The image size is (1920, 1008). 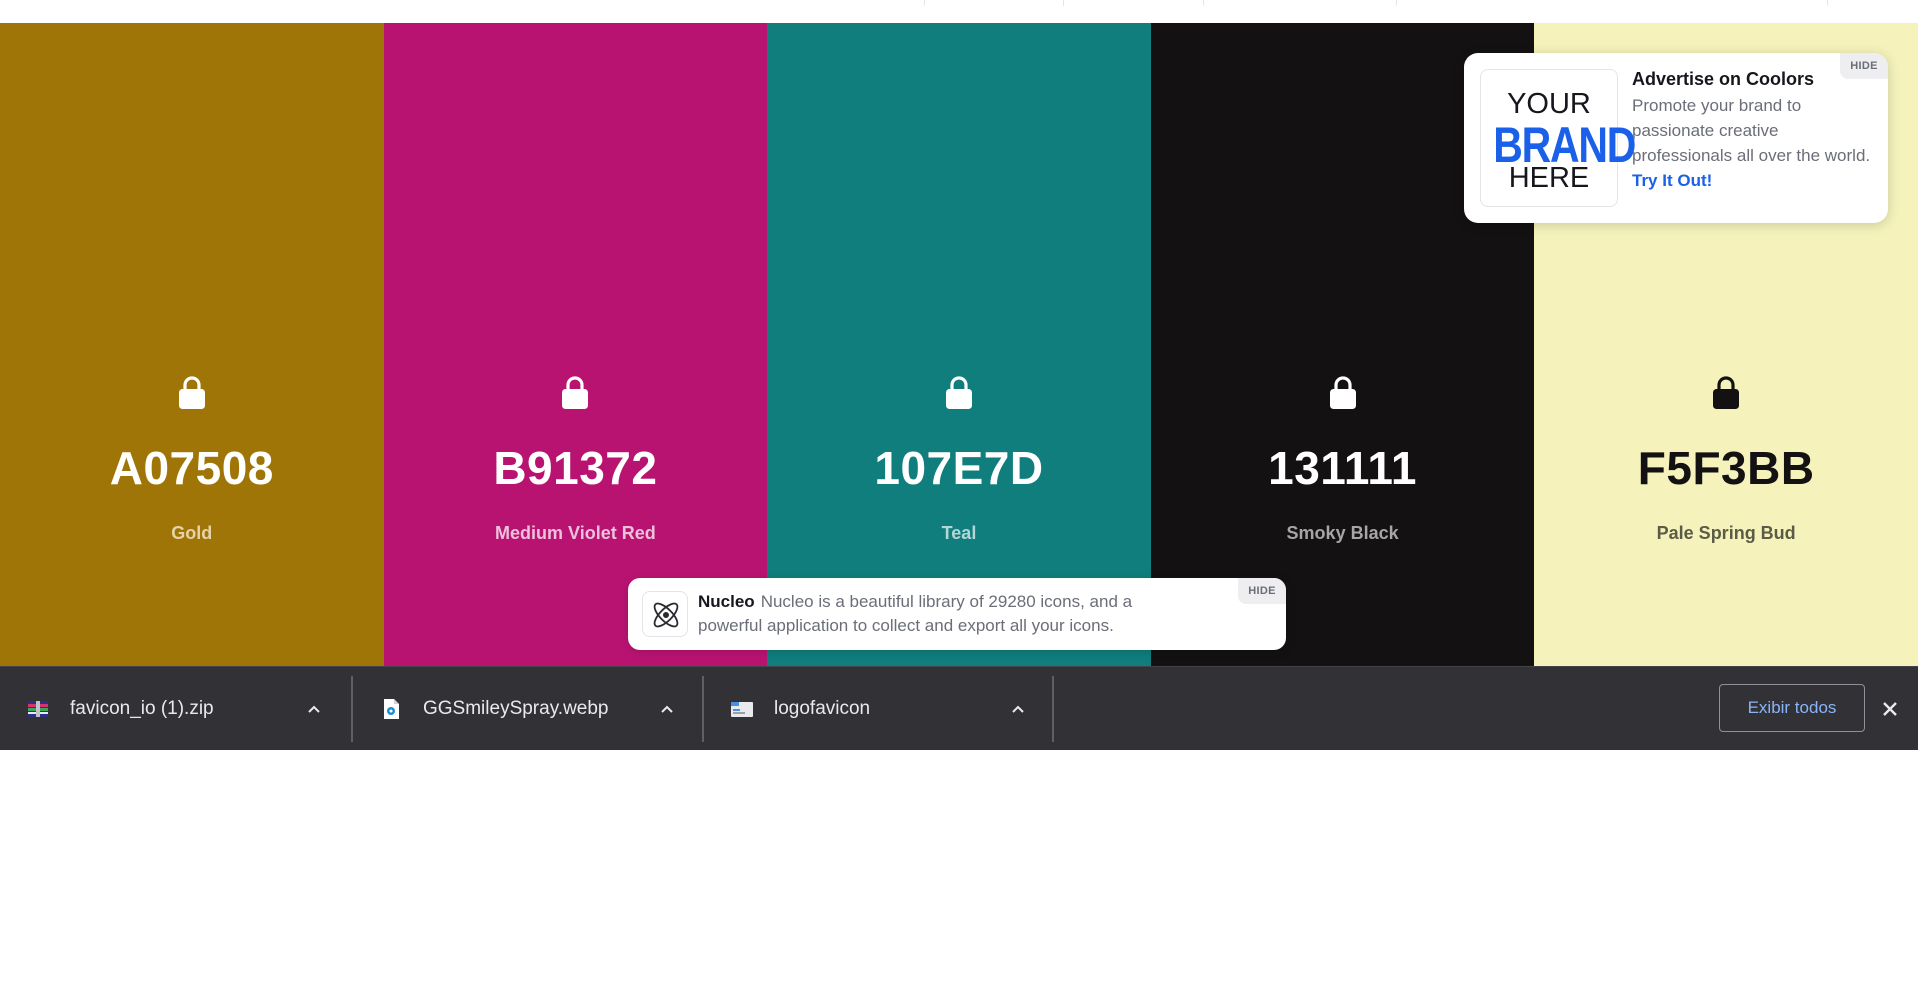 I want to click on download-file-name: logofavicon, so click(x=822, y=708).